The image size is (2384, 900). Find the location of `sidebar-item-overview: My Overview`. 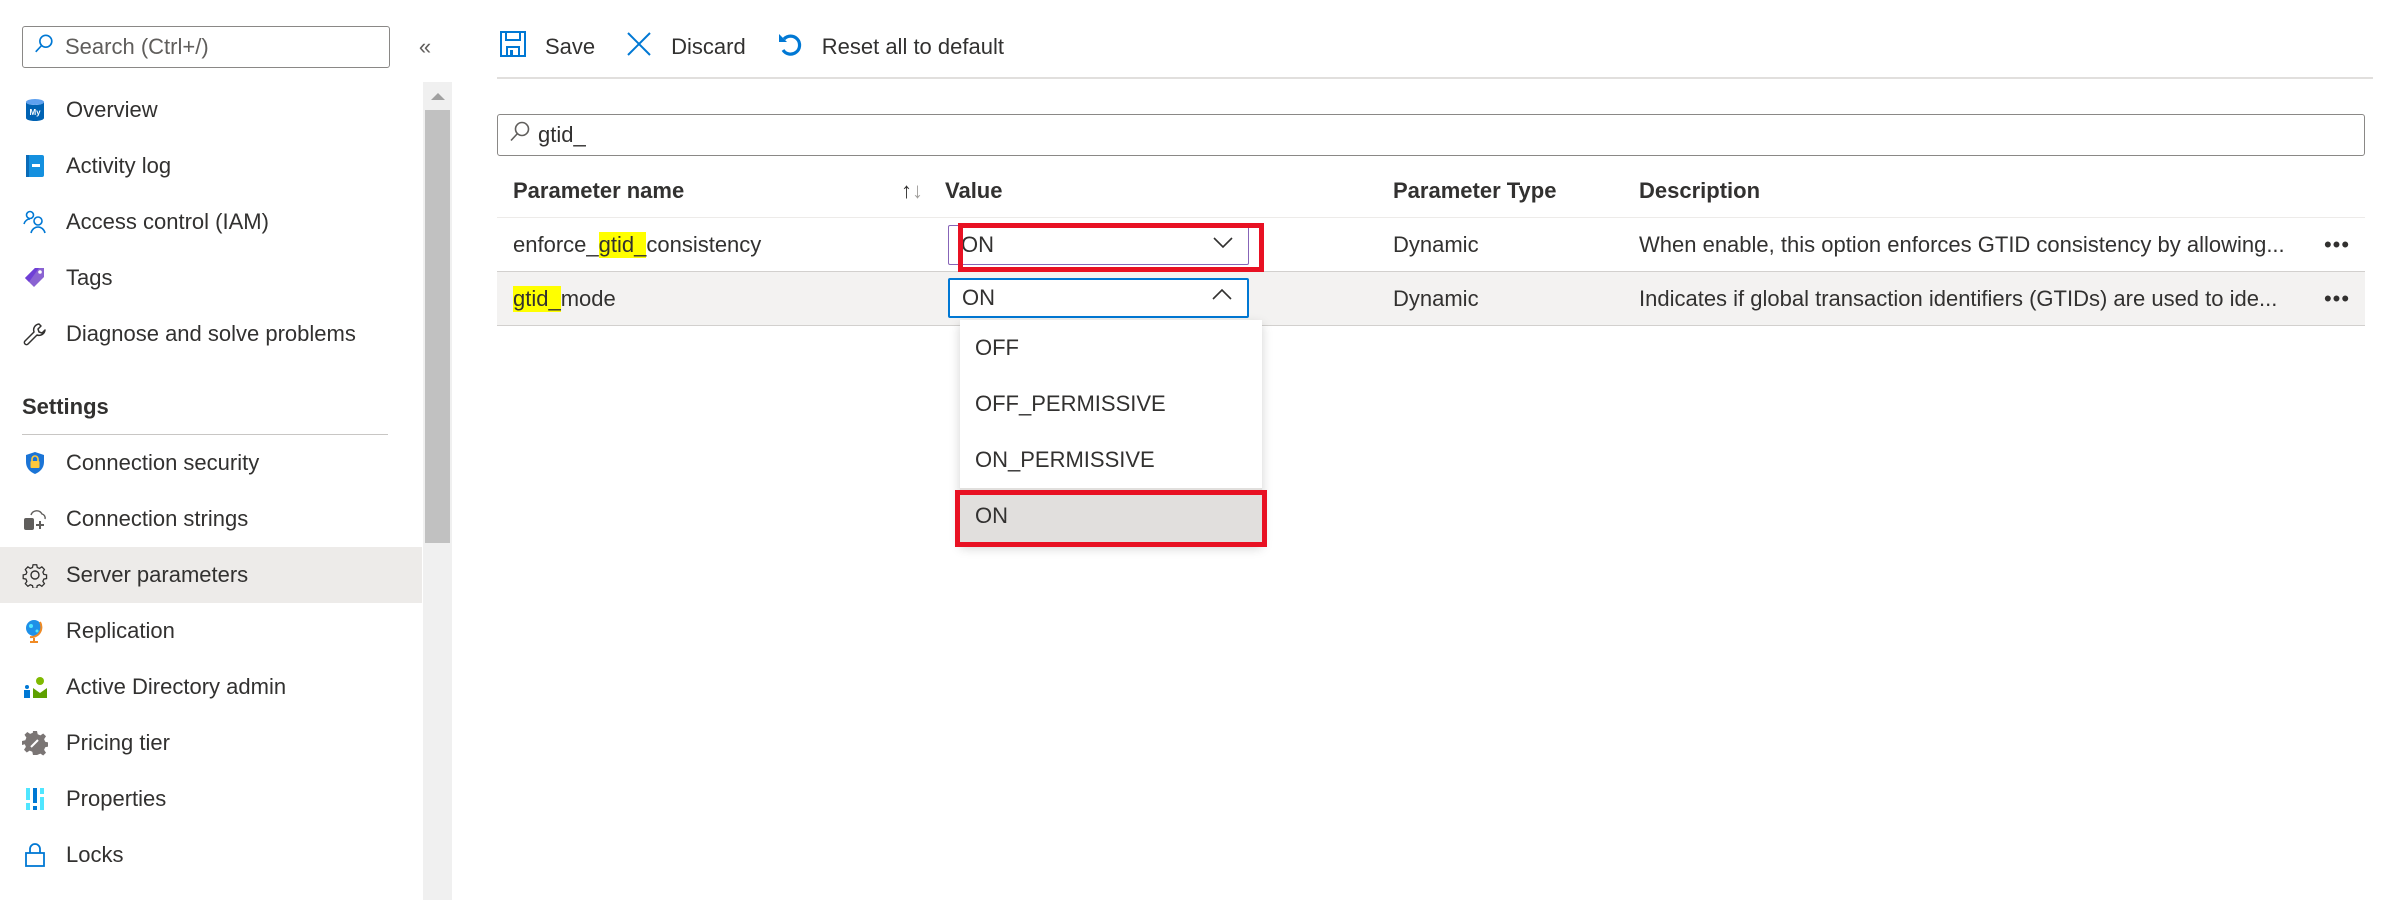

sidebar-item-overview: My Overview is located at coordinates (211, 110).